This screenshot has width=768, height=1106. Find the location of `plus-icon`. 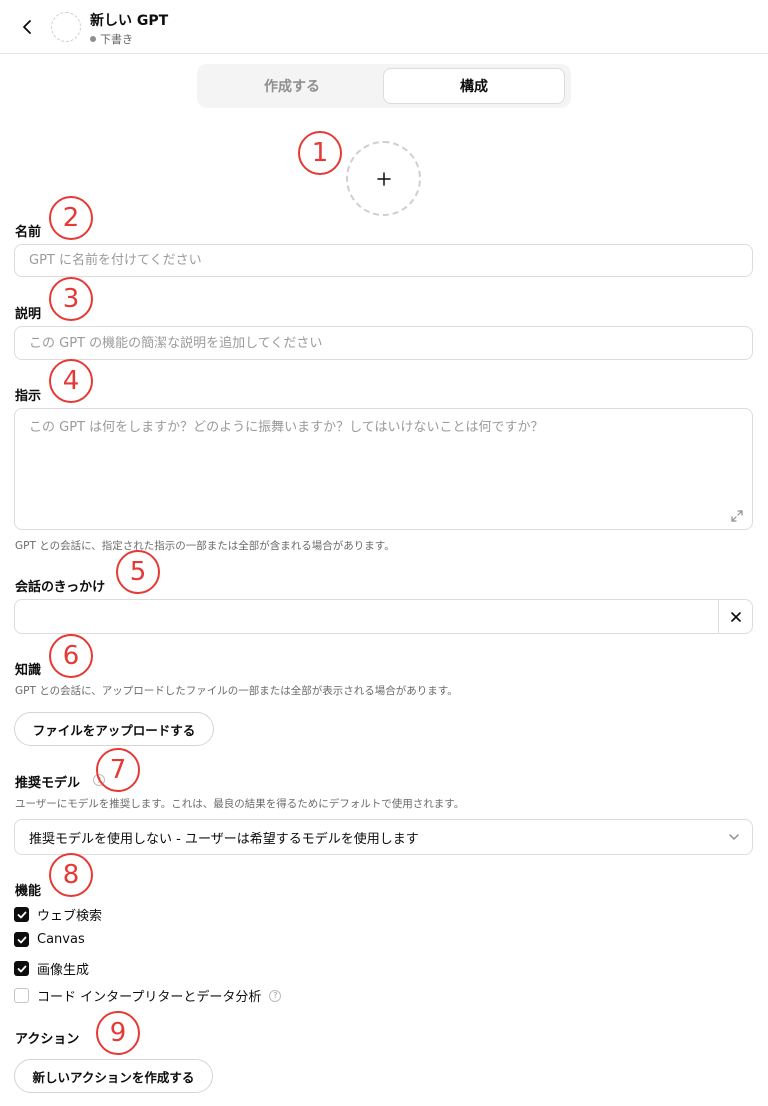

plus-icon is located at coordinates (383, 178).